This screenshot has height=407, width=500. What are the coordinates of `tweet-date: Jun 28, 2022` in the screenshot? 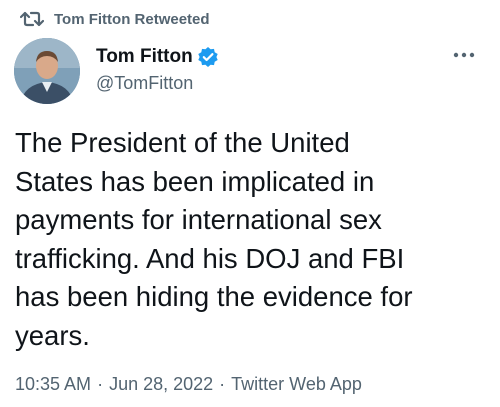 It's located at (161, 384).